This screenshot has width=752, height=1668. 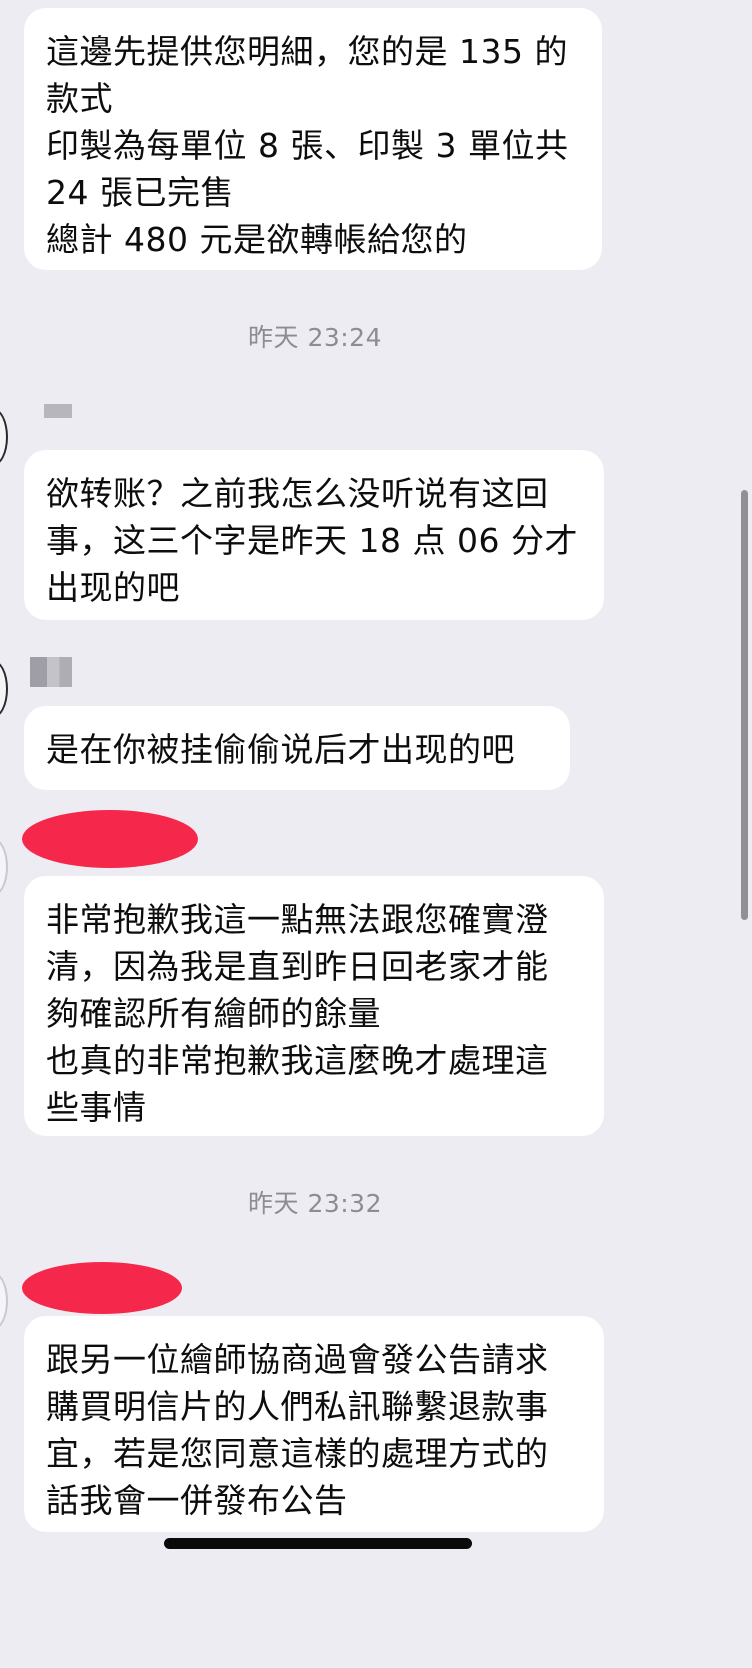 What do you see at coordinates (113, 587) in the screenshot?
I see `message-line: 出现的吧` at bounding box center [113, 587].